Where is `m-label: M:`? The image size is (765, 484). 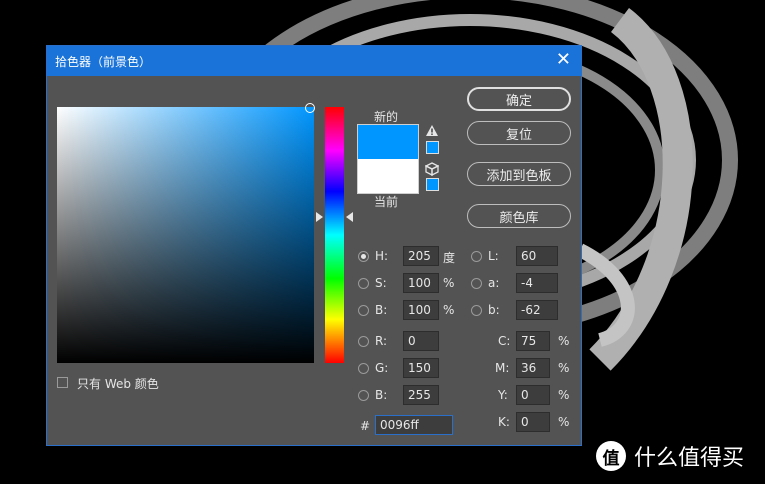 m-label: M: is located at coordinates (502, 368).